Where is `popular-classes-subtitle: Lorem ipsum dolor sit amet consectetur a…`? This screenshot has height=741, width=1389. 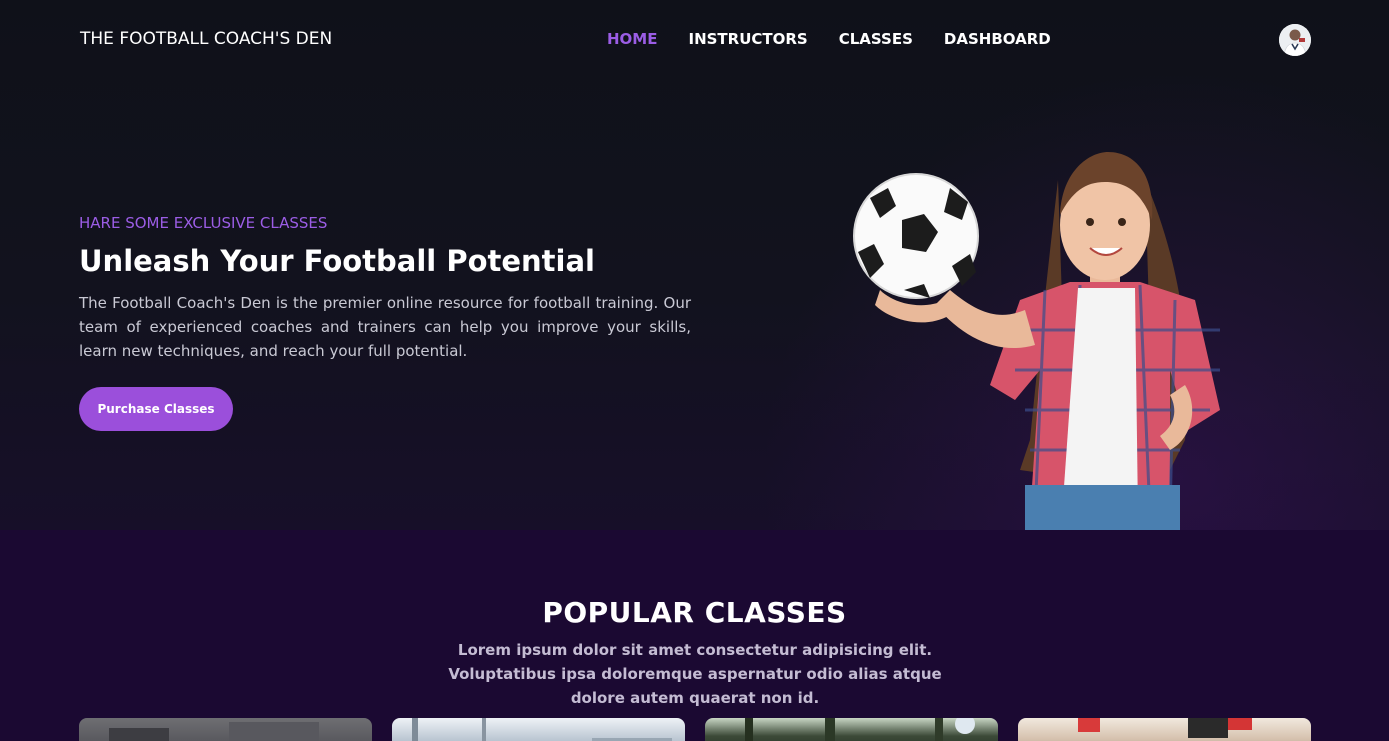 popular-classes-subtitle: Lorem ipsum dolor sit amet consectetur a… is located at coordinates (695, 674).